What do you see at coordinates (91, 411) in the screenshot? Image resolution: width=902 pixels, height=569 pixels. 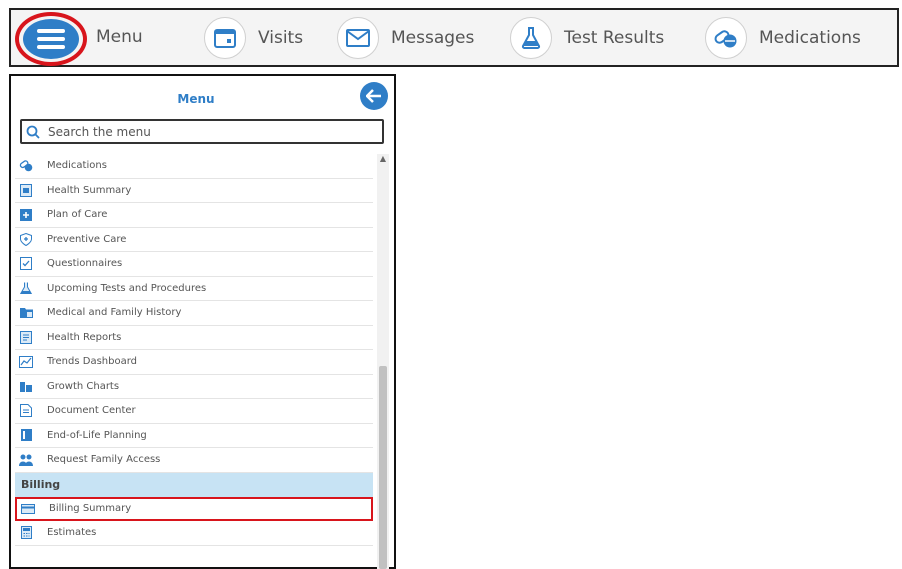 I see `menu-item-label: Document Center` at bounding box center [91, 411].